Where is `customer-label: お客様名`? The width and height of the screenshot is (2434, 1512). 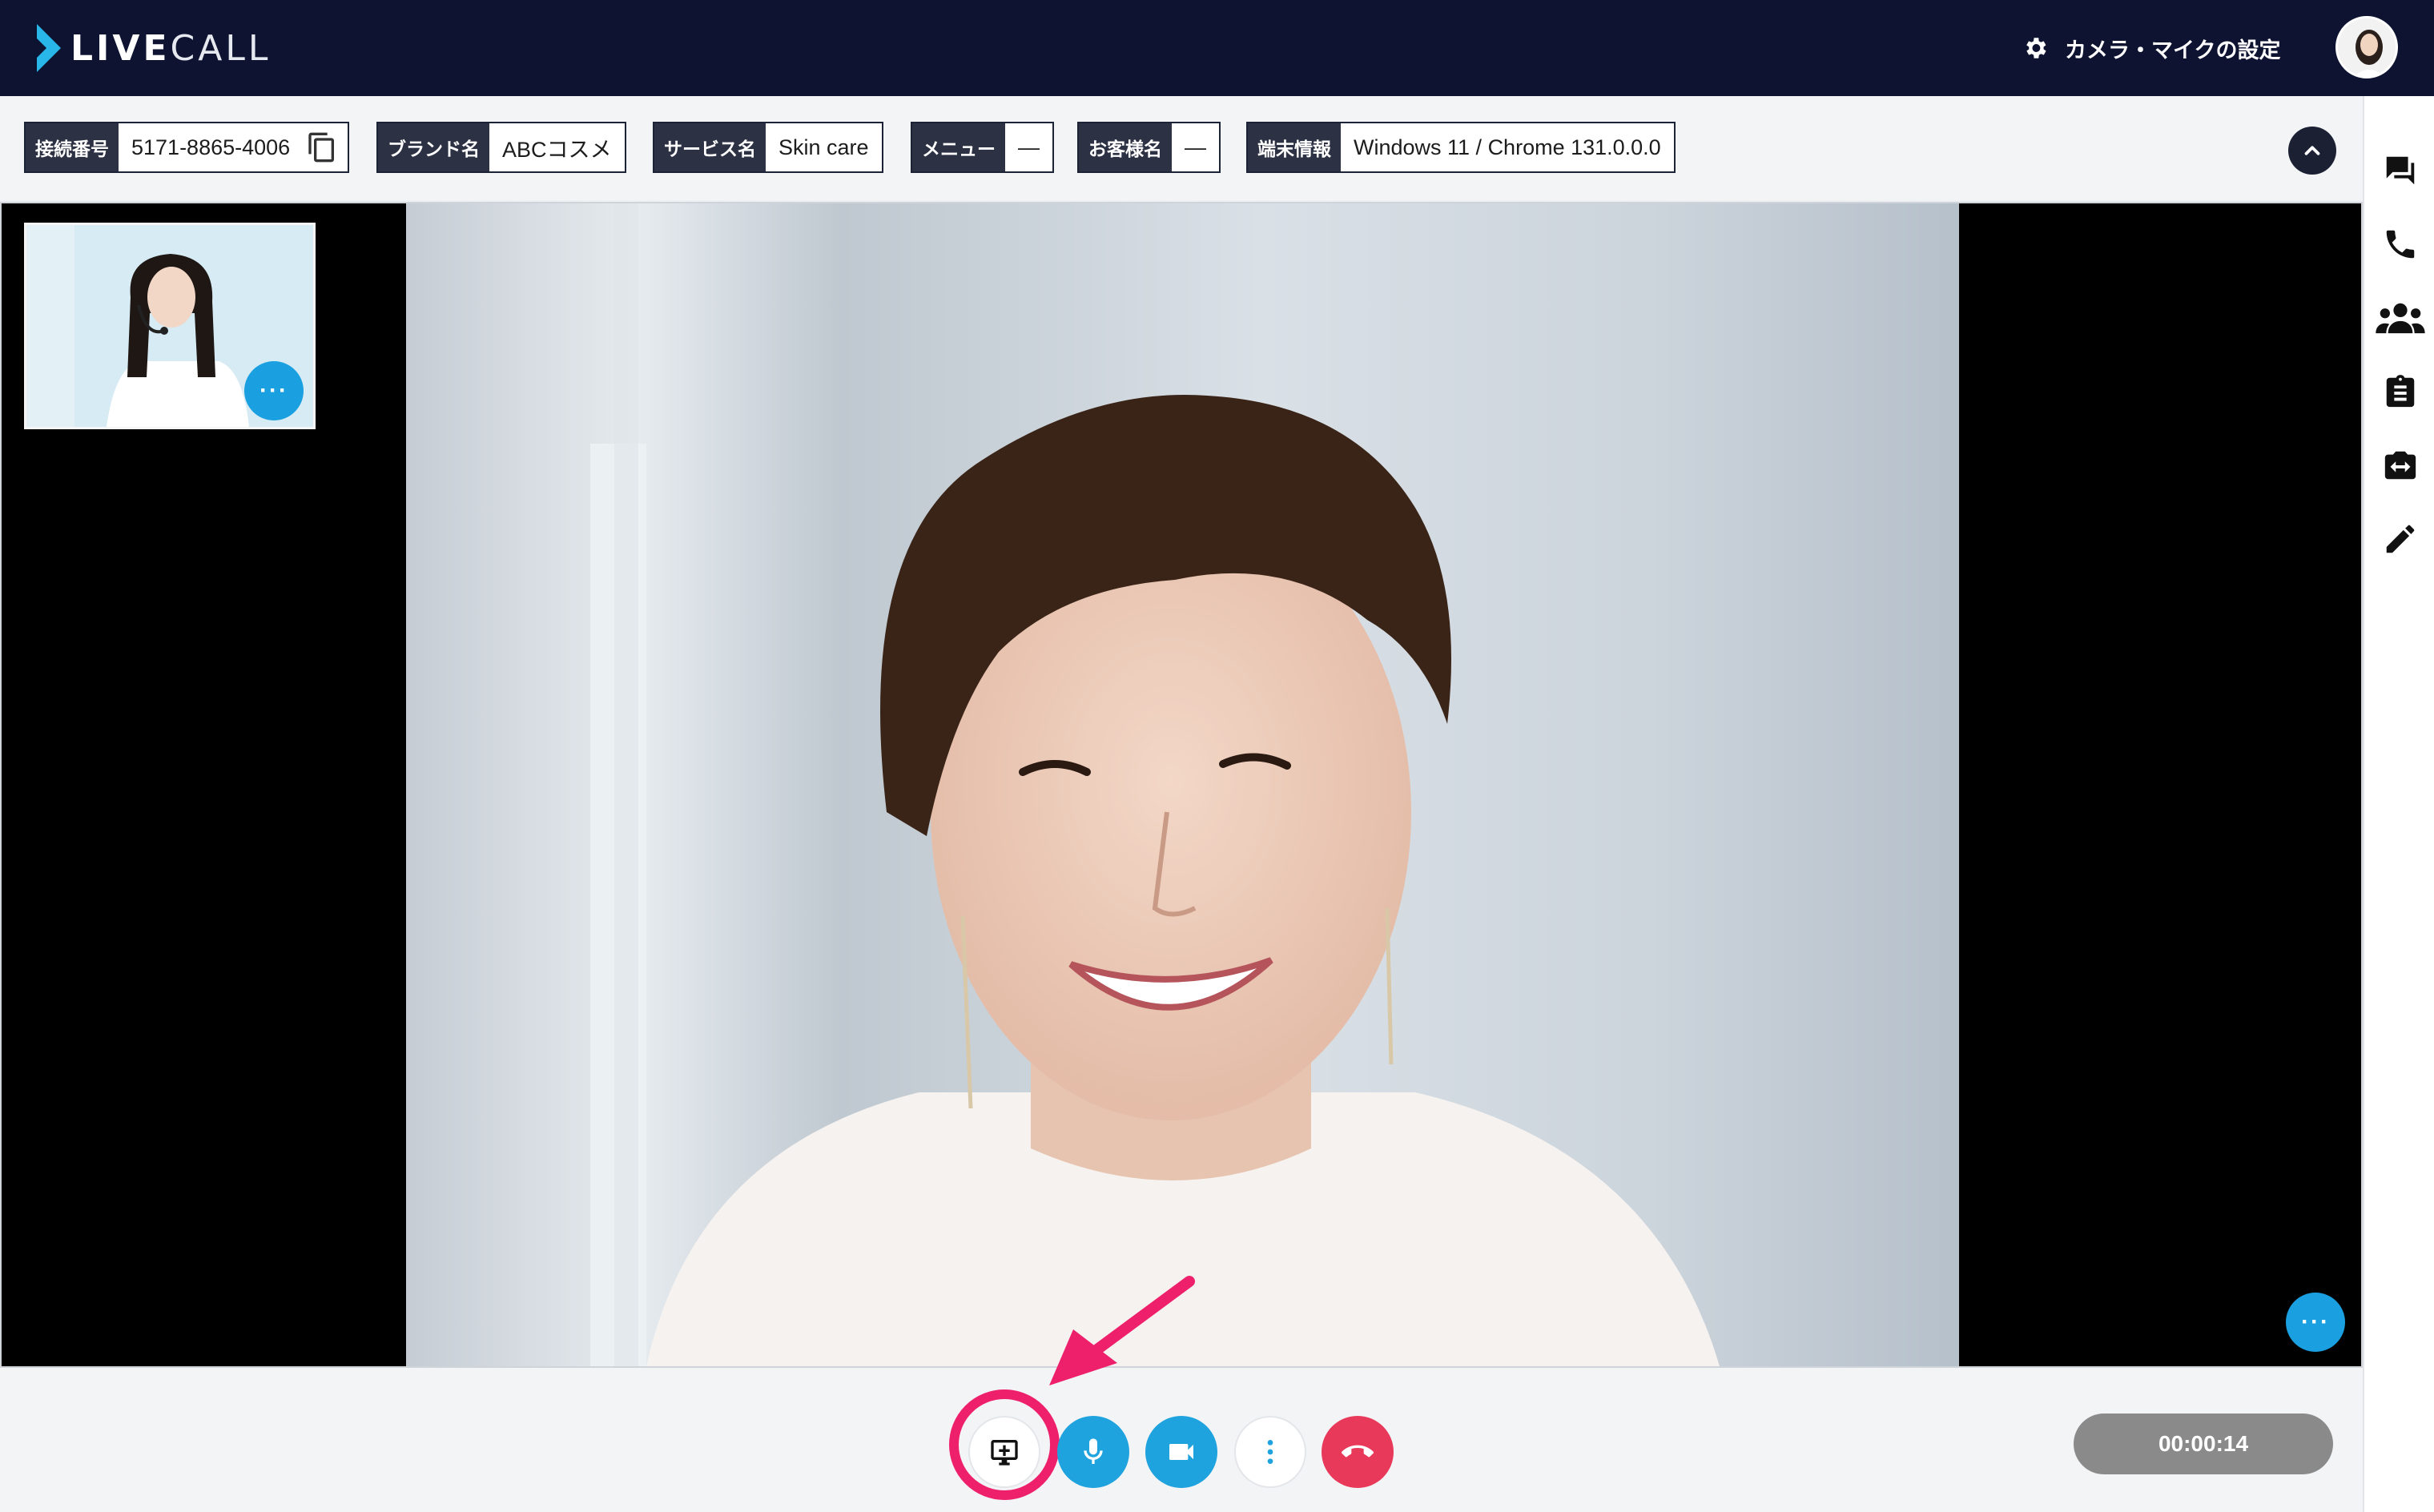 customer-label: お客様名 is located at coordinates (1125, 147).